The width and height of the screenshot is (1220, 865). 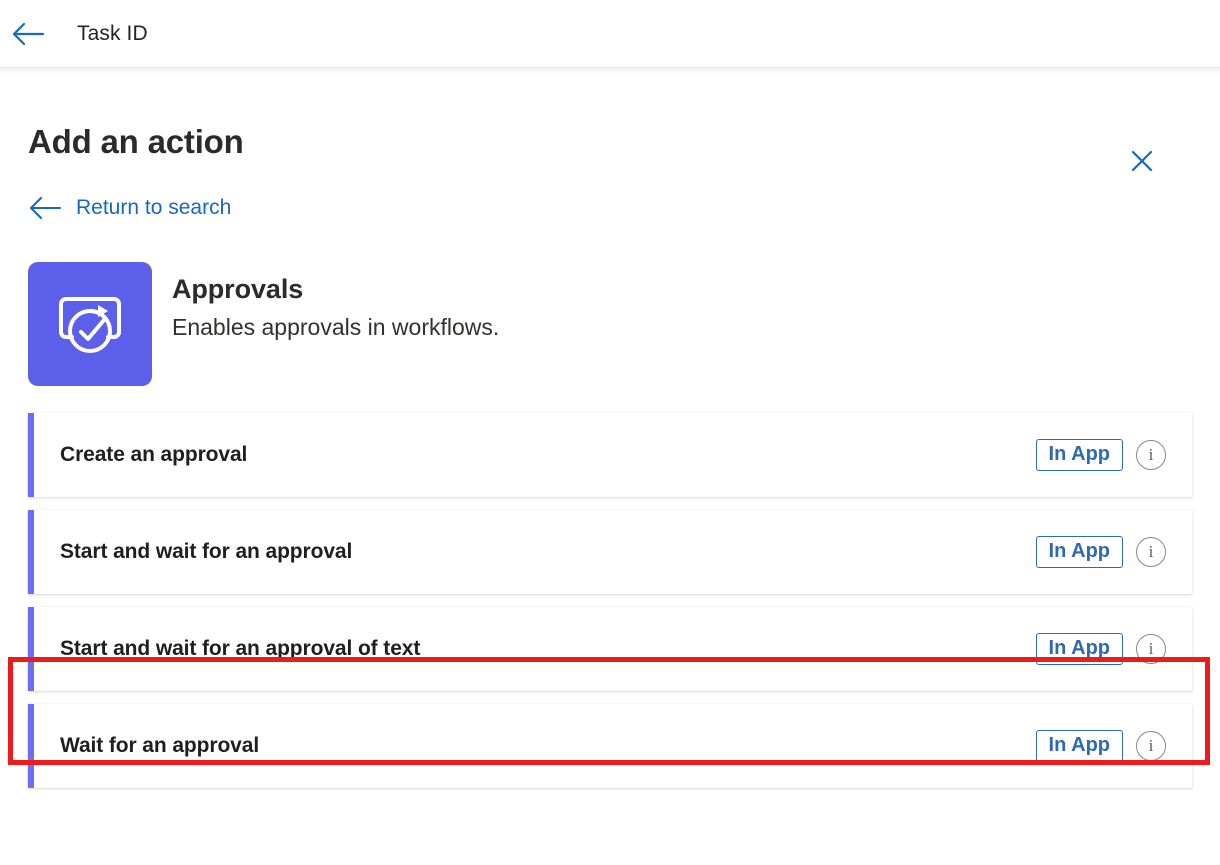 I want to click on close-icon, so click(x=1142, y=161).